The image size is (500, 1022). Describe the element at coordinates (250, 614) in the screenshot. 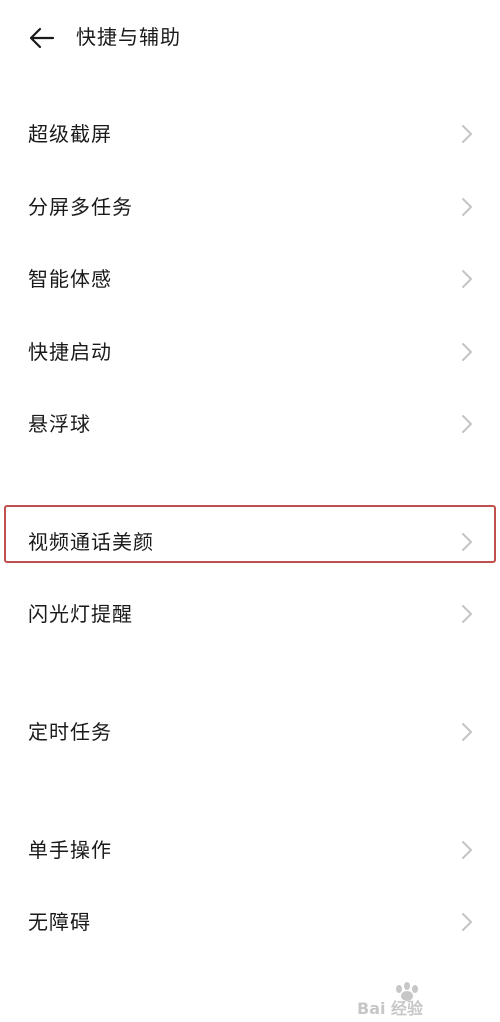

I see `settings-item-flash-reminder: 闪光灯提醒` at that location.